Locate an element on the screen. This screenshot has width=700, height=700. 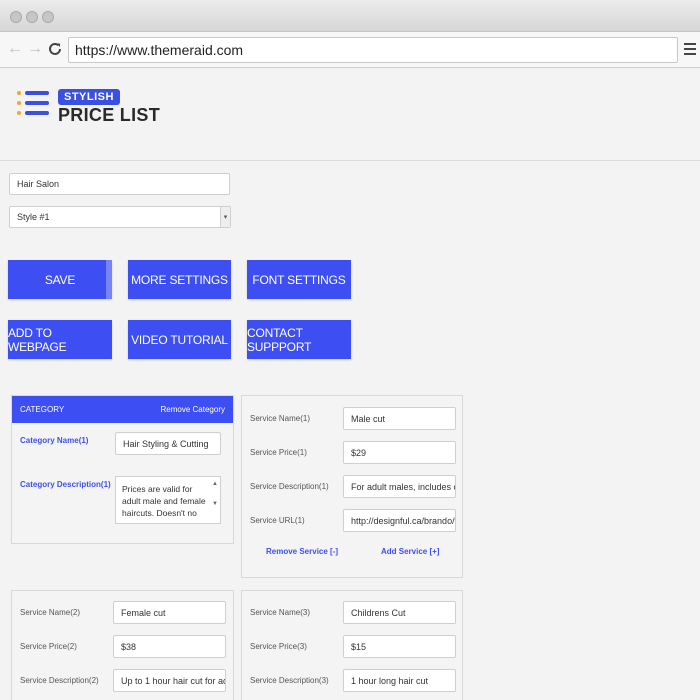
category-header: CATEGORY Remove Category is located at coordinates (122, 409).